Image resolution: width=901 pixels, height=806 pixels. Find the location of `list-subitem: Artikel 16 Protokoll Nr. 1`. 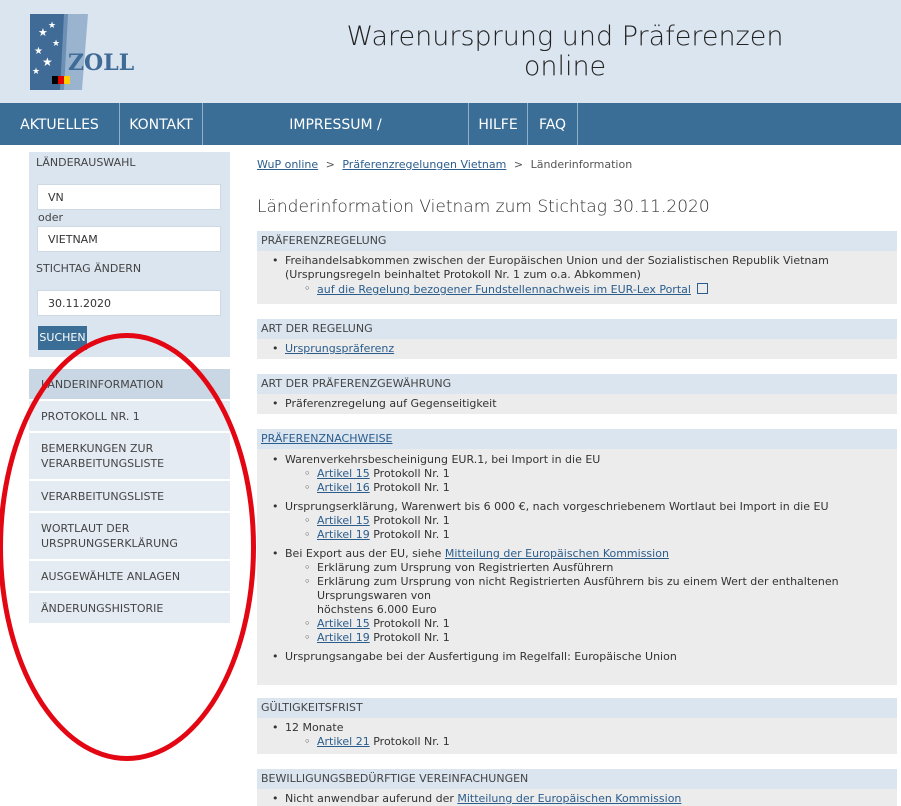

list-subitem: Artikel 16 Protokoll Nr. 1 is located at coordinates (577, 488).